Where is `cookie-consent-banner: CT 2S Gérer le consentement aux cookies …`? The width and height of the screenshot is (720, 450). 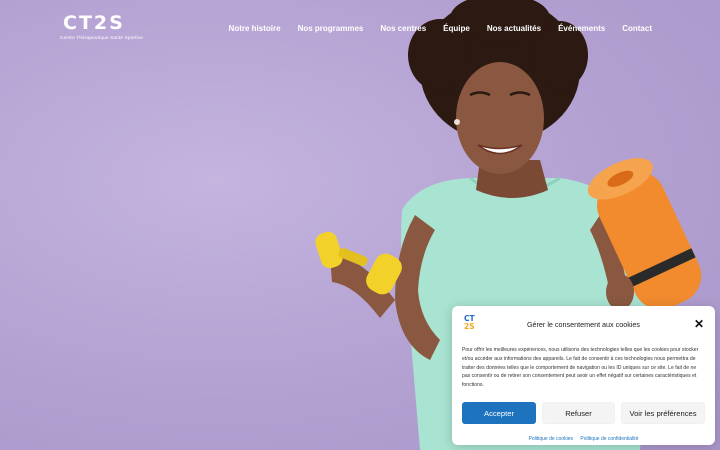
cookie-consent-banner: CT 2S Gérer le consentement aux cookies … is located at coordinates (583, 375).